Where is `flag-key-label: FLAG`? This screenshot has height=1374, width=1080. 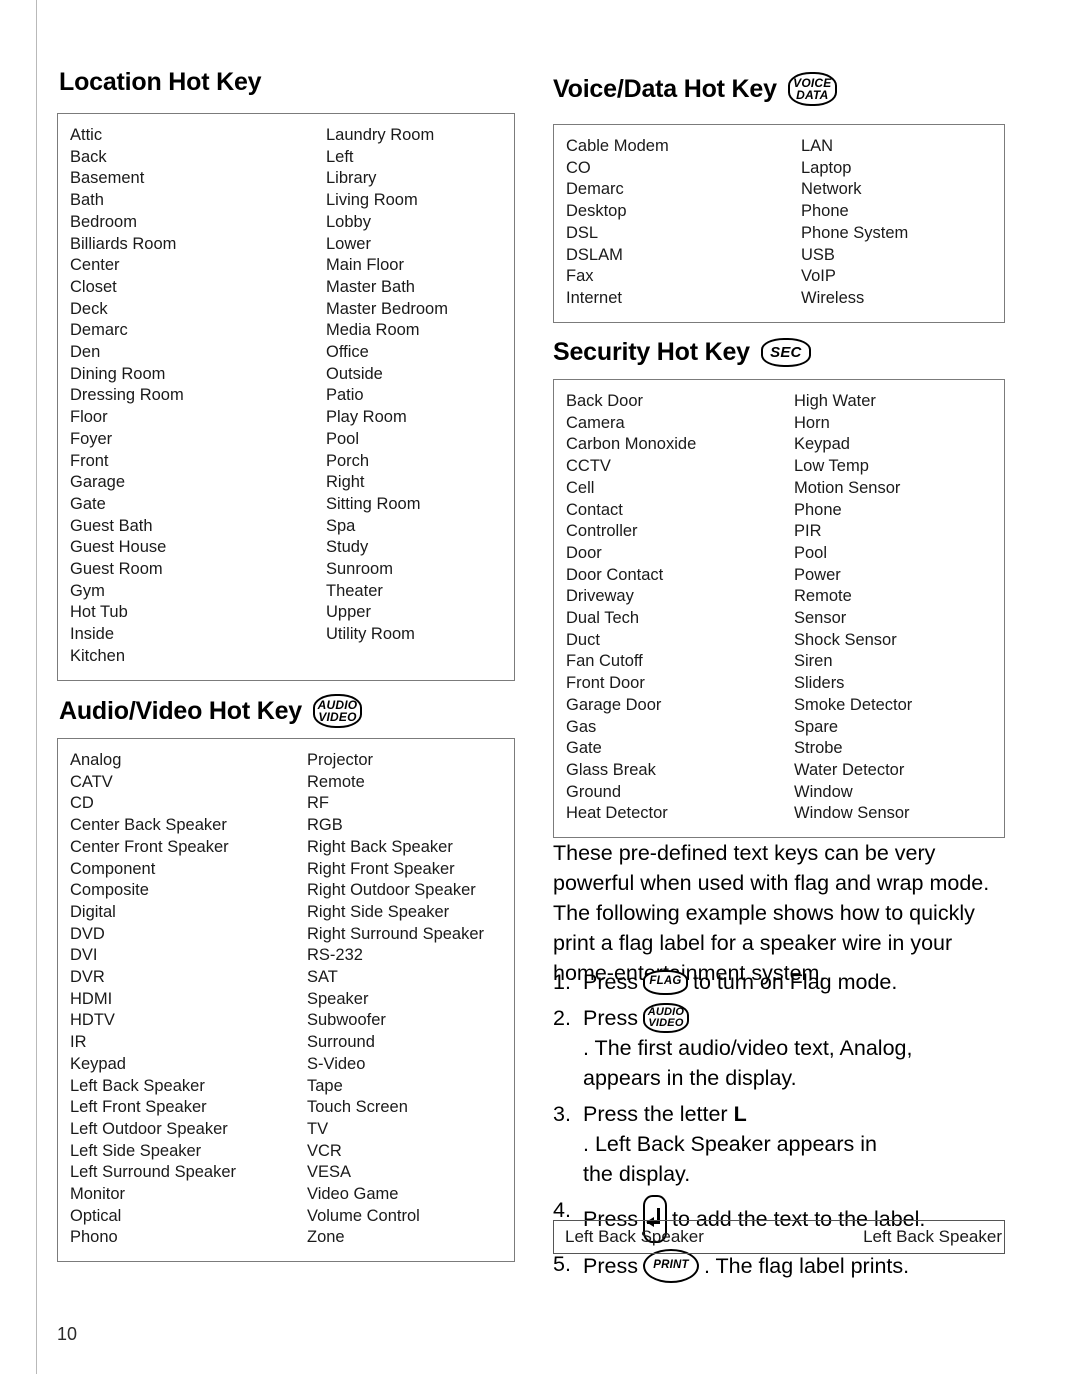
flag-key-label: FLAG is located at coordinates (665, 981).